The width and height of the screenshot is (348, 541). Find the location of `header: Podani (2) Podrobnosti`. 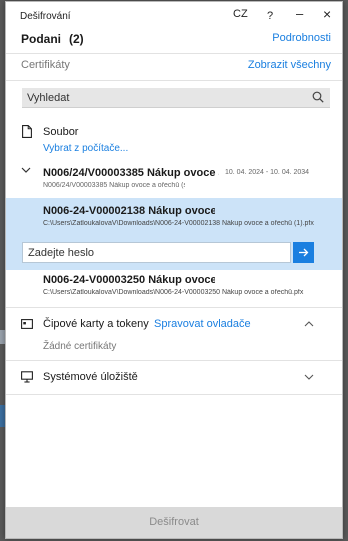

header: Podani (2) Podrobnosti is located at coordinates (176, 41).